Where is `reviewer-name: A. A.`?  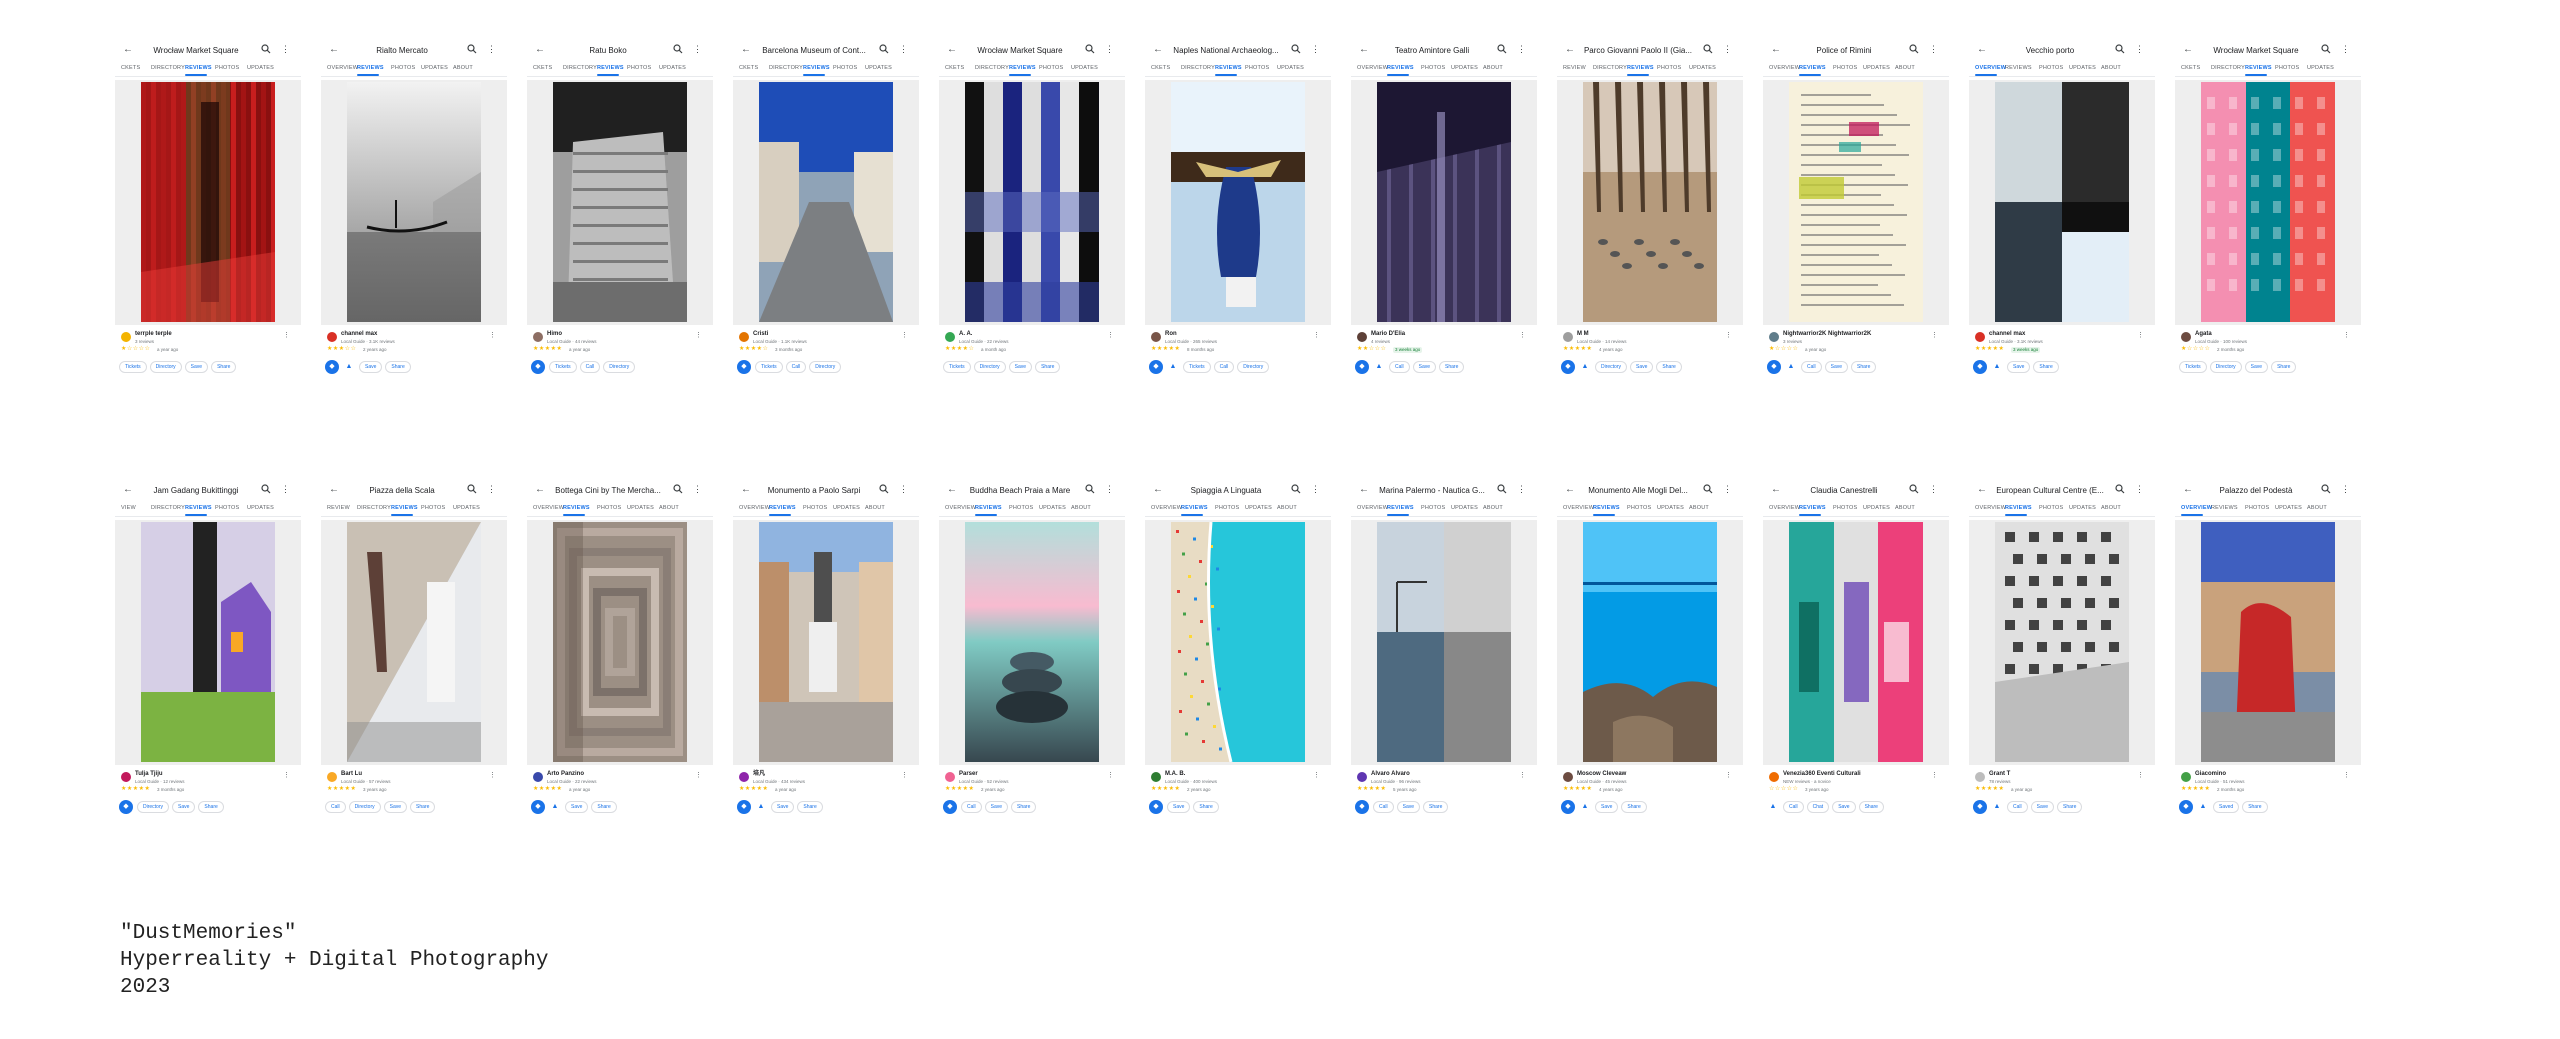 reviewer-name: A. A. is located at coordinates (965, 334).